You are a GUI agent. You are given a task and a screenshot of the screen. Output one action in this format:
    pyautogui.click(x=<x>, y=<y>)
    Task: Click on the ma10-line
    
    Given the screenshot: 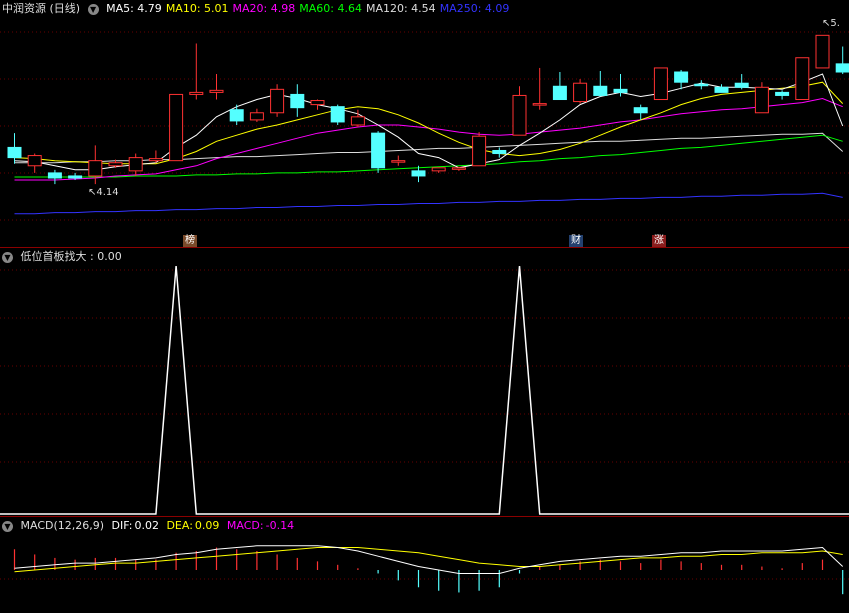 What is the action you would take?
    pyautogui.click(x=429, y=123)
    